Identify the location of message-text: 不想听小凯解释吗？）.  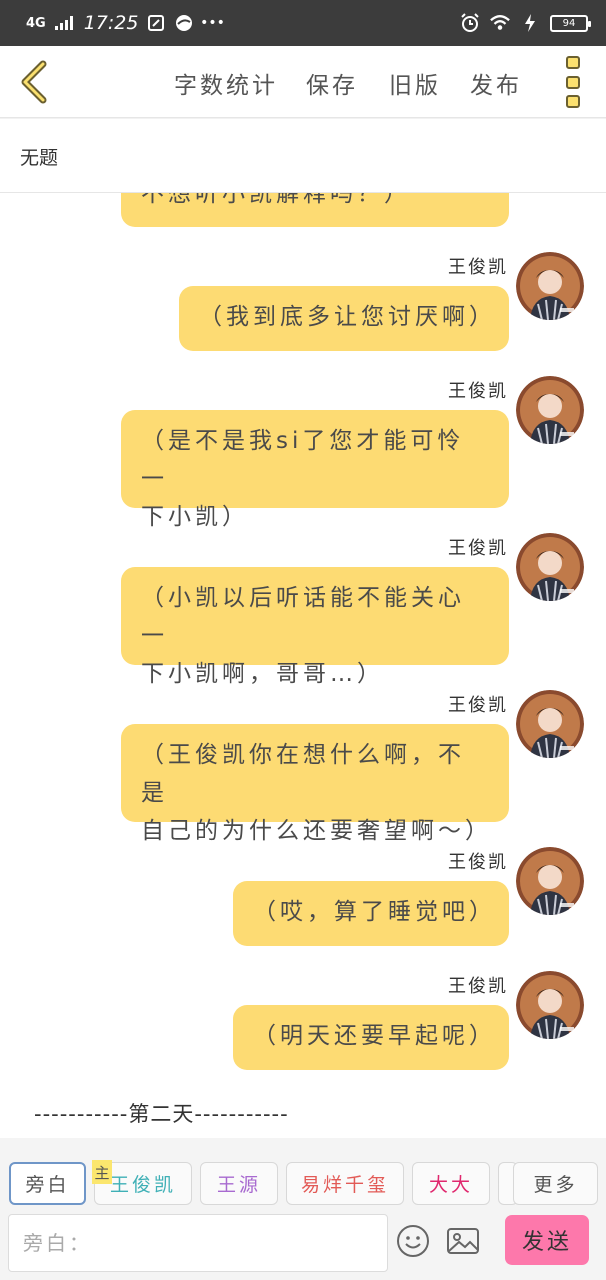
(276, 200).